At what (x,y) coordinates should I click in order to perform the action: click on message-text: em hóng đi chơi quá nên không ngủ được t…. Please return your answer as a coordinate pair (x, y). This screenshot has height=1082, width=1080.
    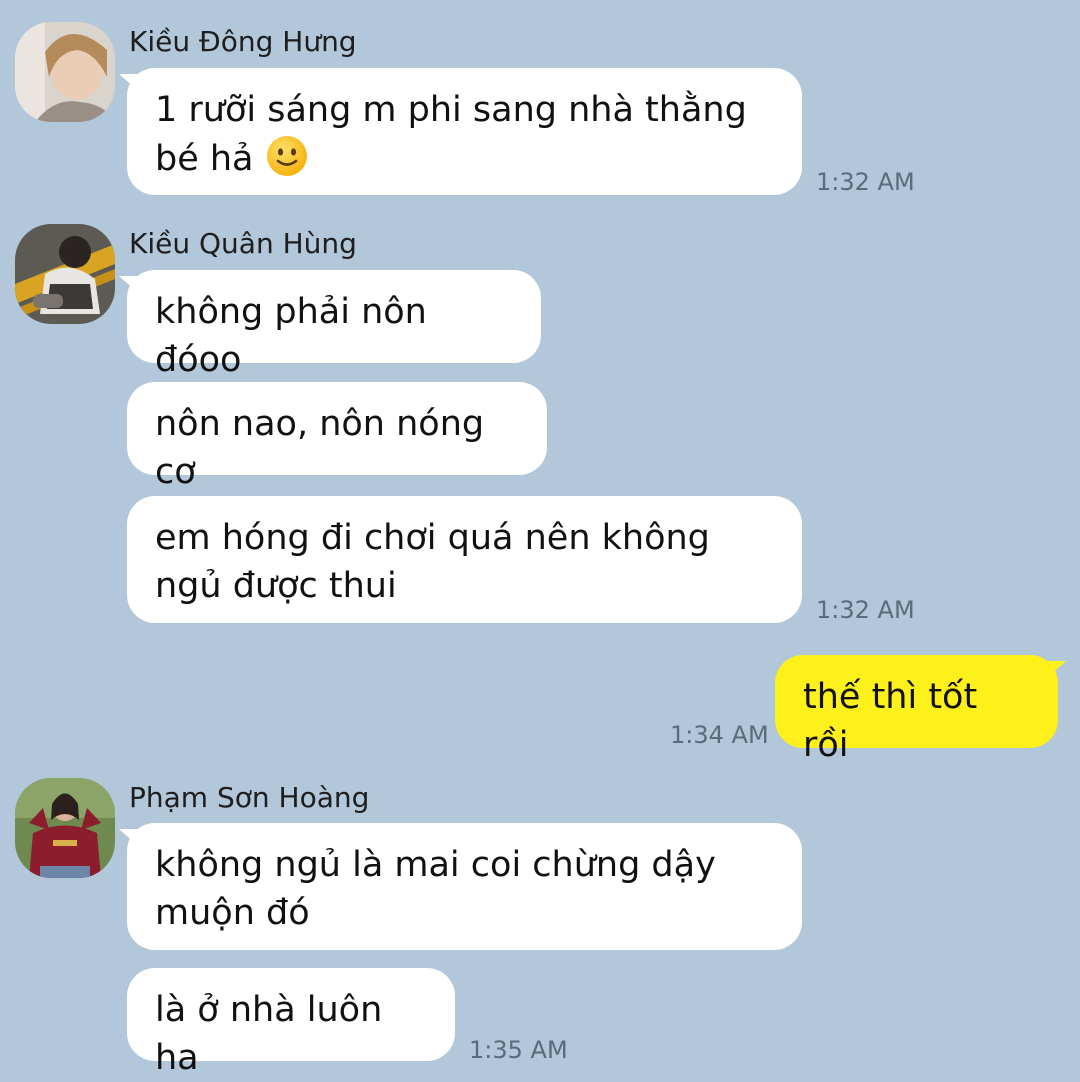
    Looking at the image, I should click on (432, 562).